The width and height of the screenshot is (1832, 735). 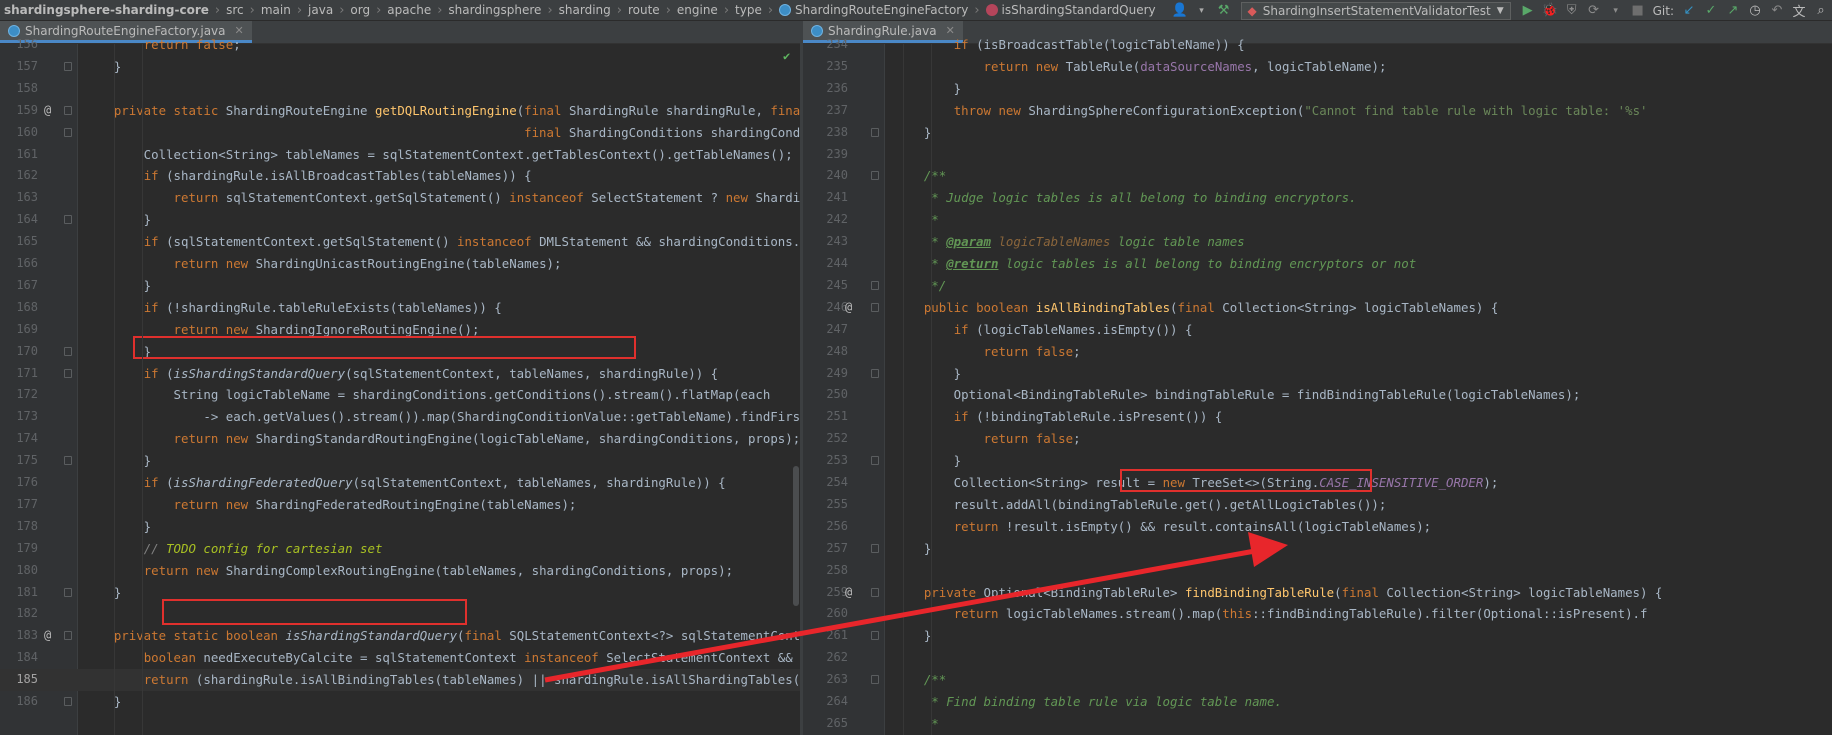 What do you see at coordinates (825, 352) in the screenshot?
I see `line-number: 248` at bounding box center [825, 352].